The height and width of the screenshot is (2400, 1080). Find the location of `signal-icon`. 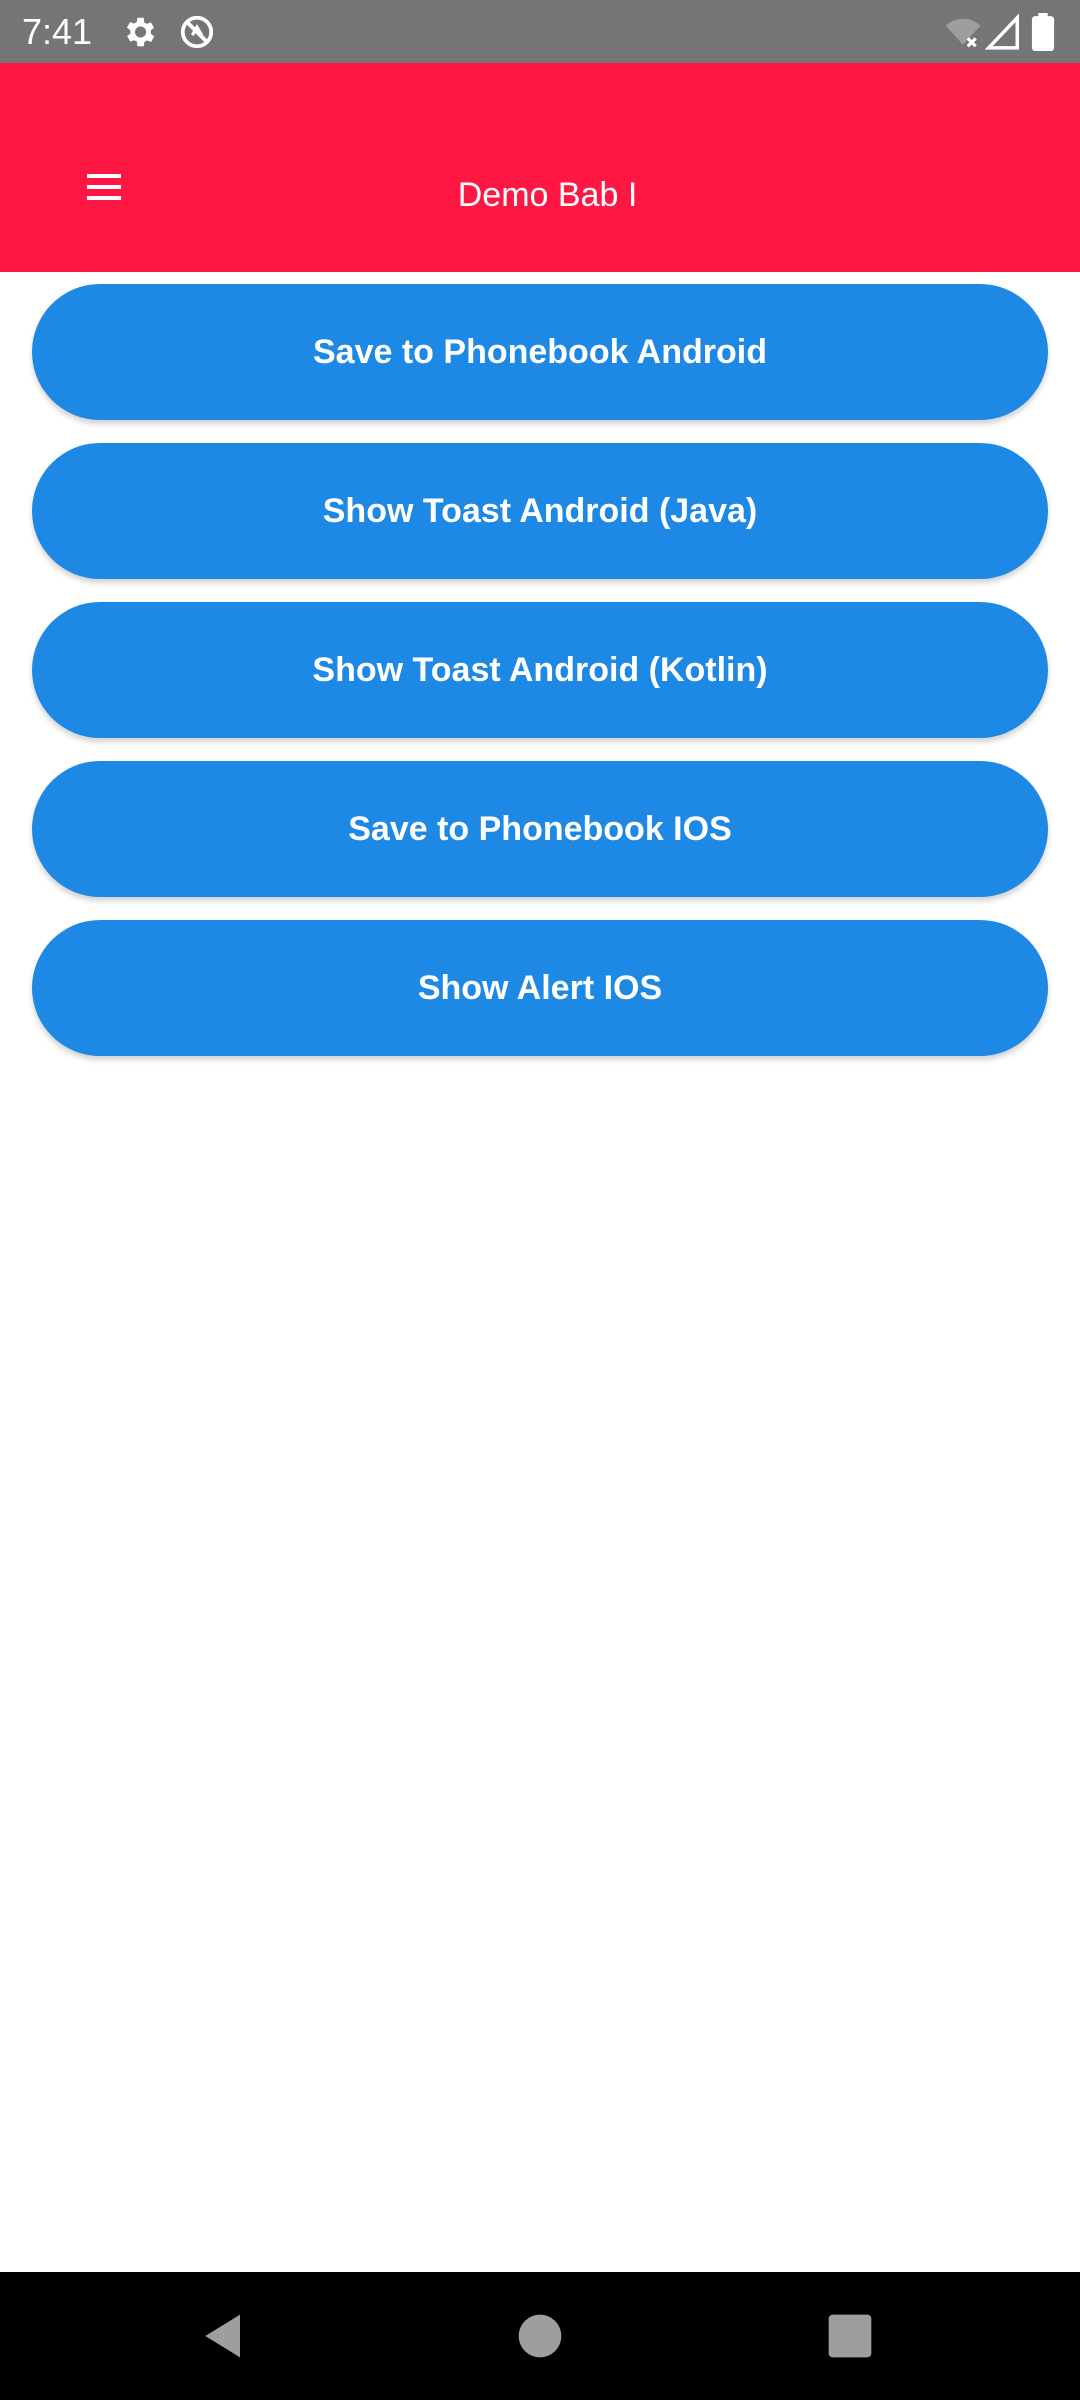

signal-icon is located at coordinates (1003, 32).